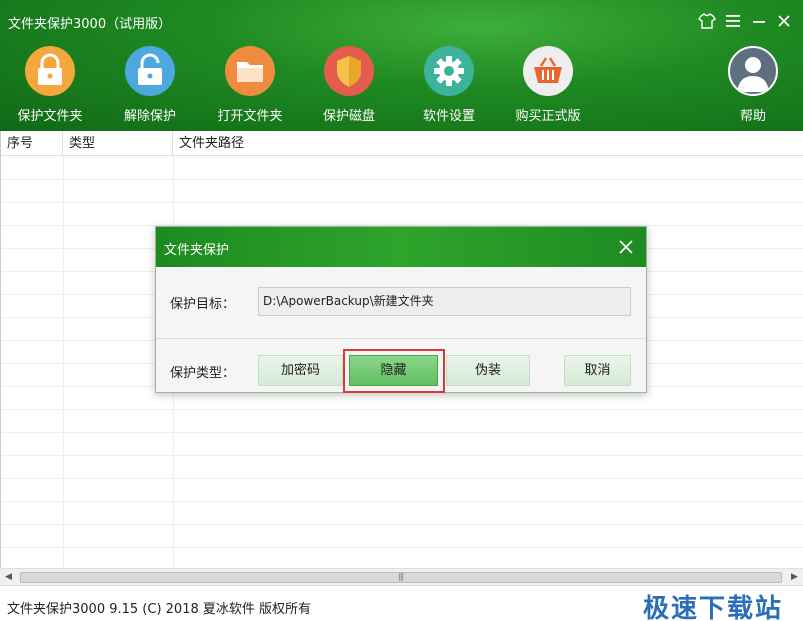 This screenshot has height=621, width=803. Describe the element at coordinates (348, 116) in the screenshot. I see `toolbar-label: 保护磁盘` at that location.